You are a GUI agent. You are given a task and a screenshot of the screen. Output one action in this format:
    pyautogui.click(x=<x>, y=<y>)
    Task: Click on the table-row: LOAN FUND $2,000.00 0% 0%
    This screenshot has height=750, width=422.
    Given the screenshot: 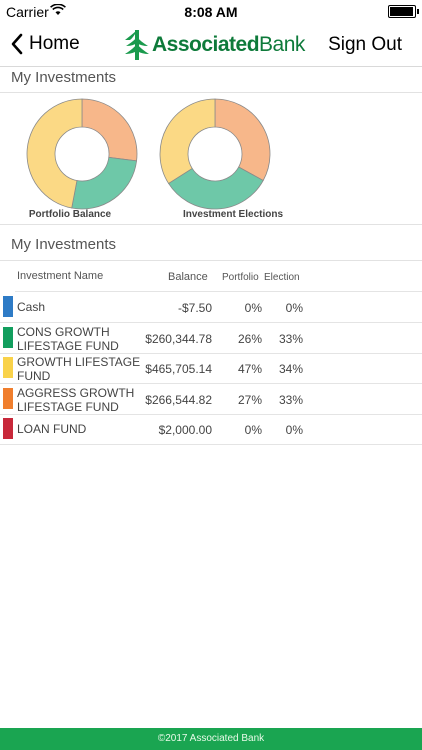 What is the action you would take?
    pyautogui.click(x=211, y=429)
    